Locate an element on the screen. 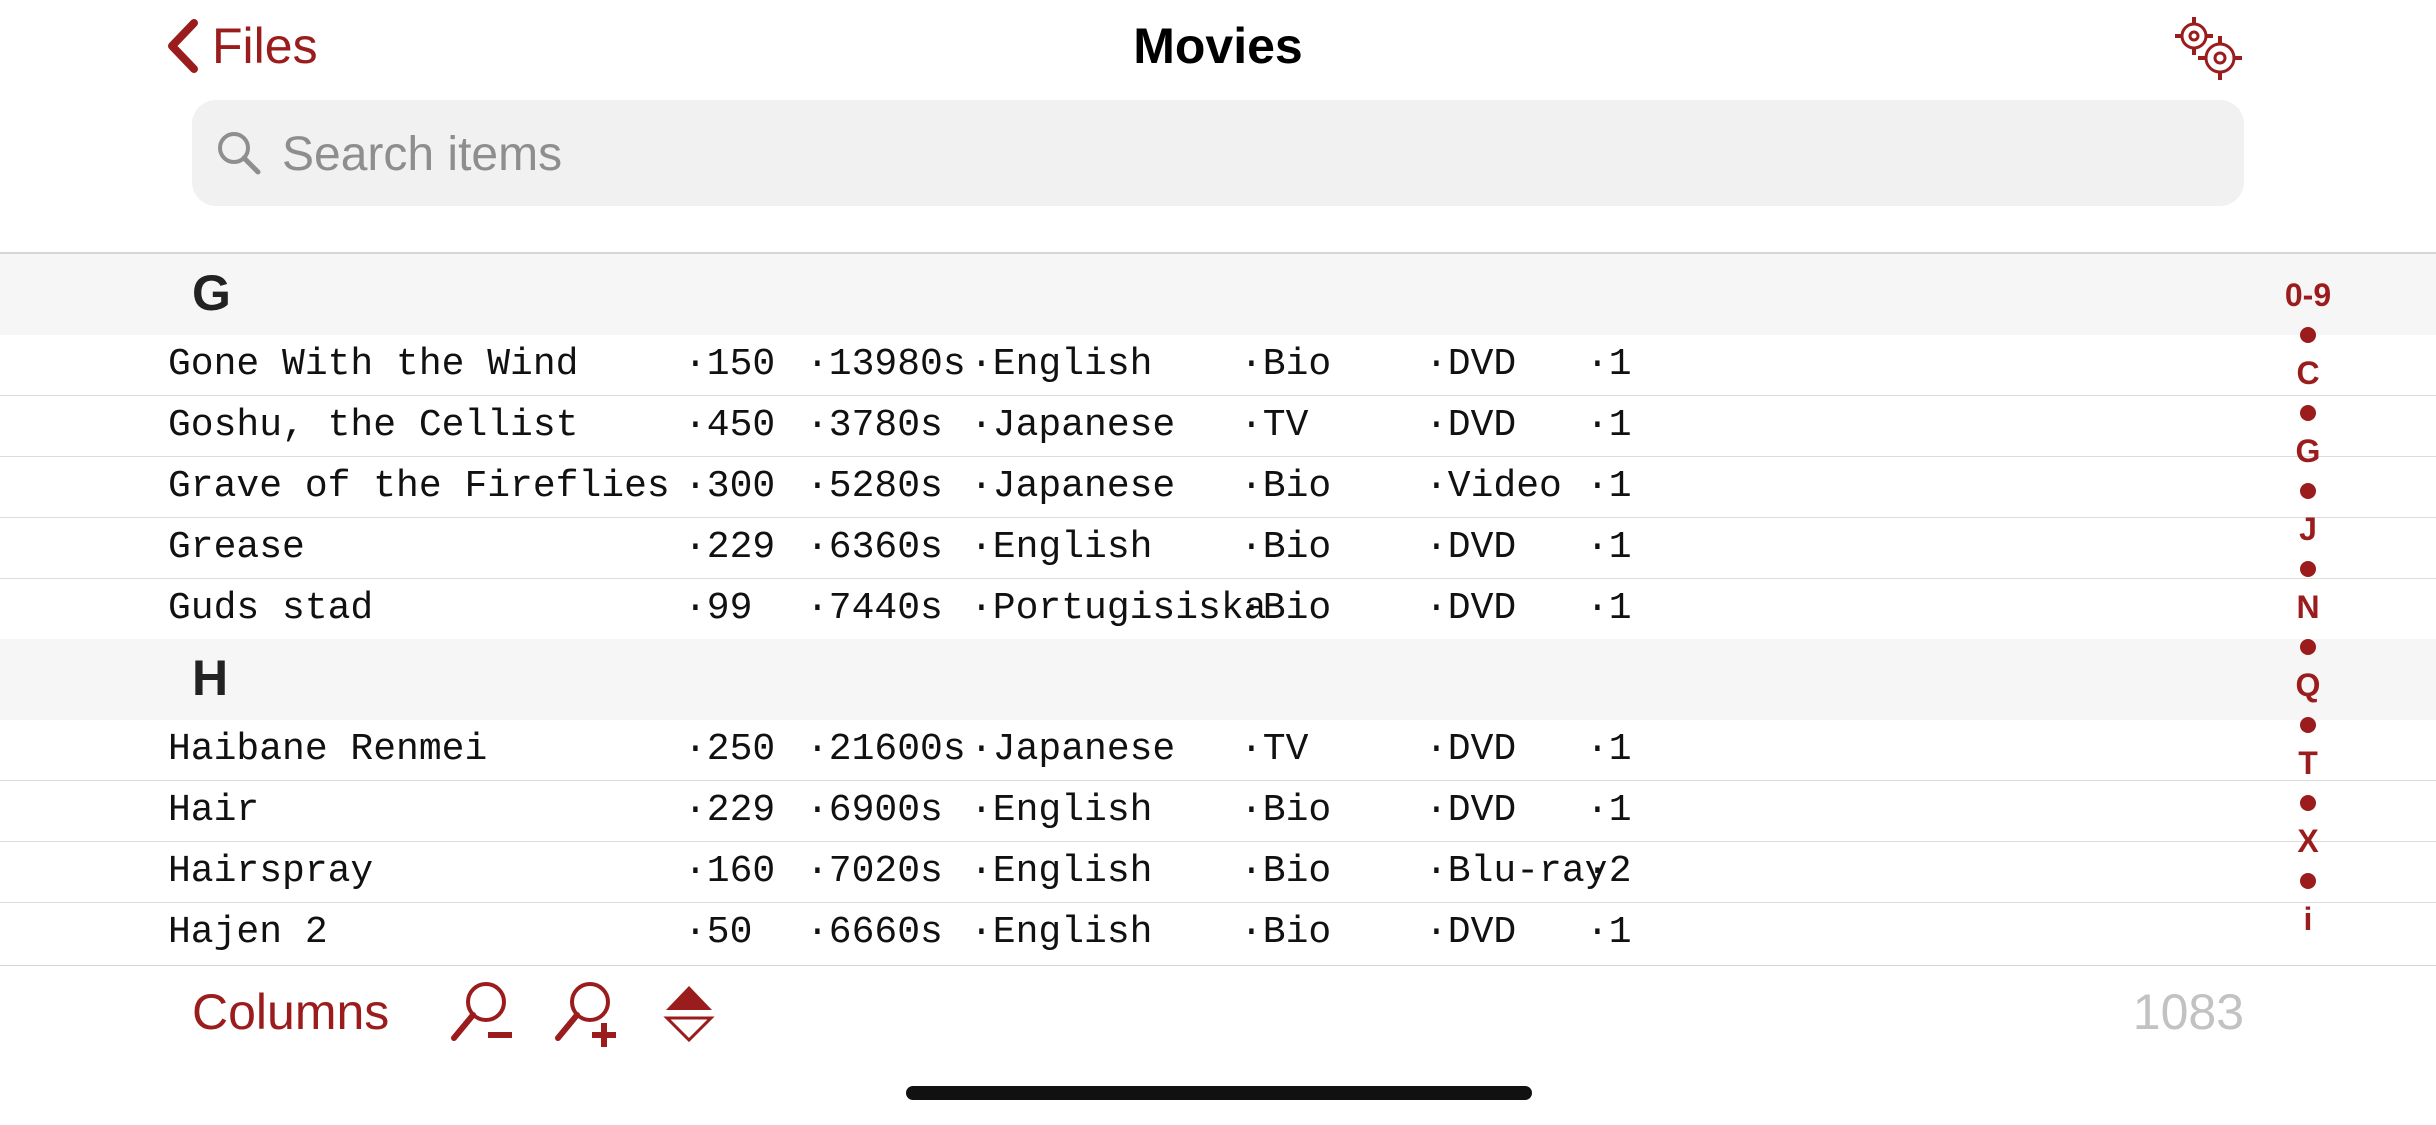  index-item-j: J is located at coordinates (2308, 529).